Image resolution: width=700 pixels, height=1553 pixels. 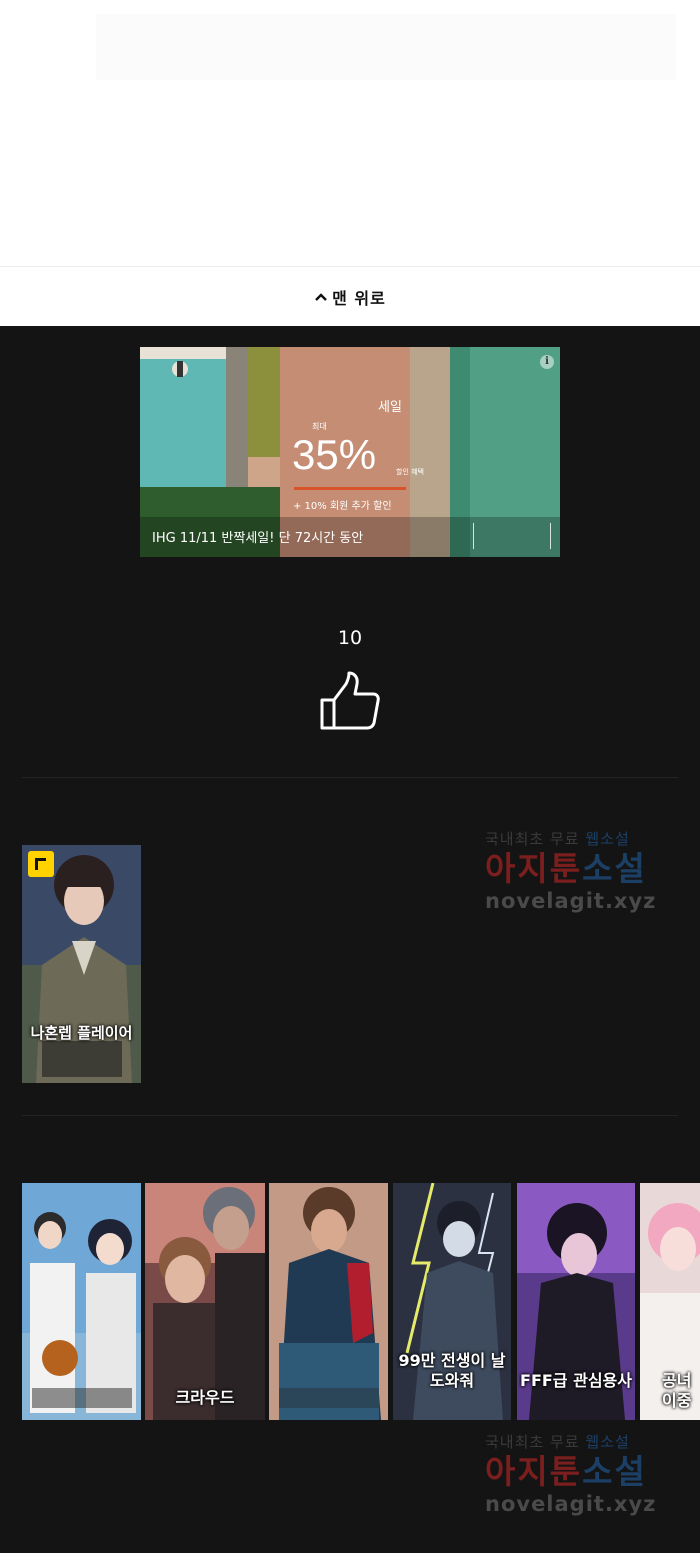 I want to click on watermark-top: 국내최초 무료 웹소설 아지툰소설 novelagit.xyz, so click(x=580, y=870).